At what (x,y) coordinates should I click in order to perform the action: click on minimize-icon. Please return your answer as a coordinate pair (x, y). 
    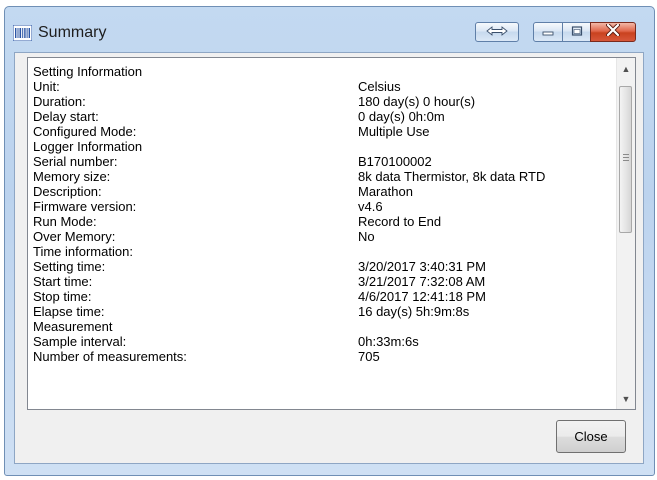
    Looking at the image, I should click on (548, 32).